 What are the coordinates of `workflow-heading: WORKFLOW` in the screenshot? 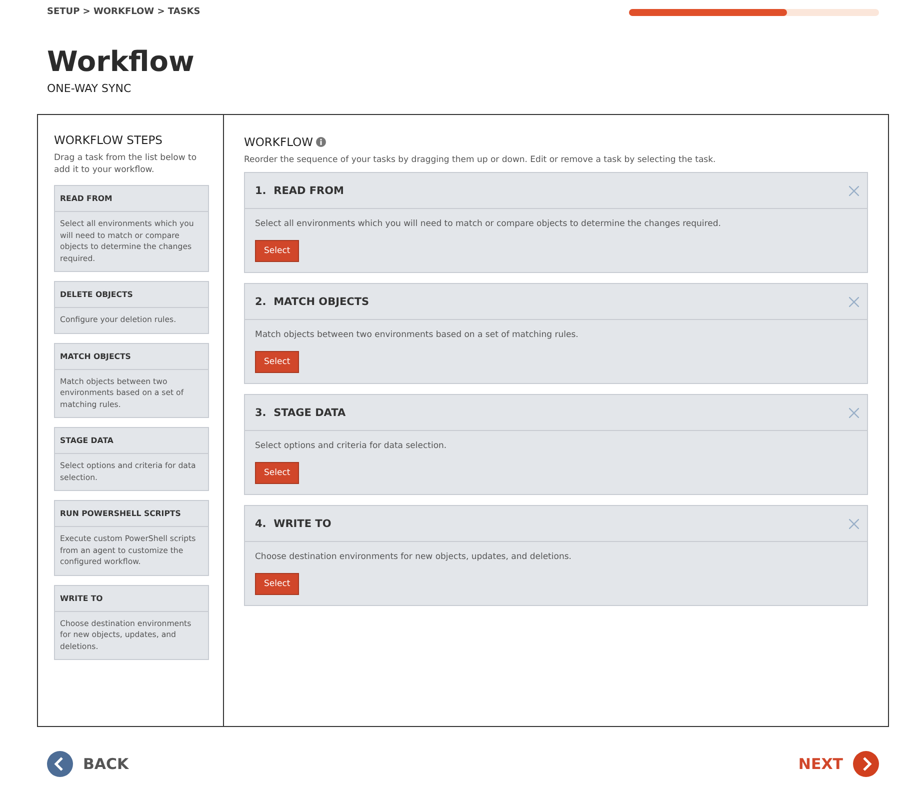 It's located at (278, 142).